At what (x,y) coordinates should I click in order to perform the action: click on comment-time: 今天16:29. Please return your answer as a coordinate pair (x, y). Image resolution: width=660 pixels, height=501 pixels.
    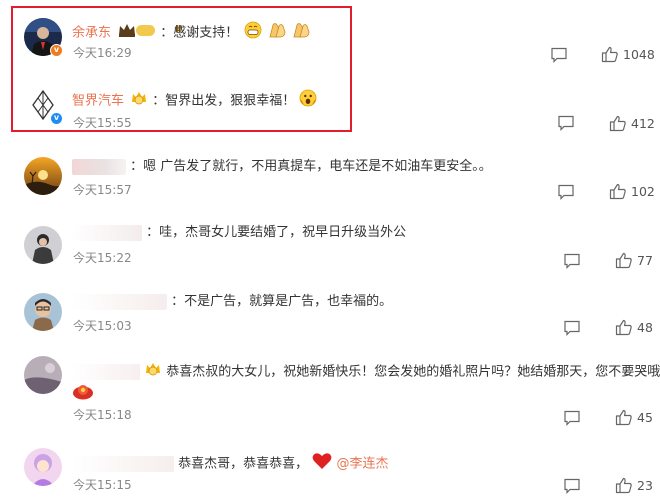
    Looking at the image, I should click on (102, 53).